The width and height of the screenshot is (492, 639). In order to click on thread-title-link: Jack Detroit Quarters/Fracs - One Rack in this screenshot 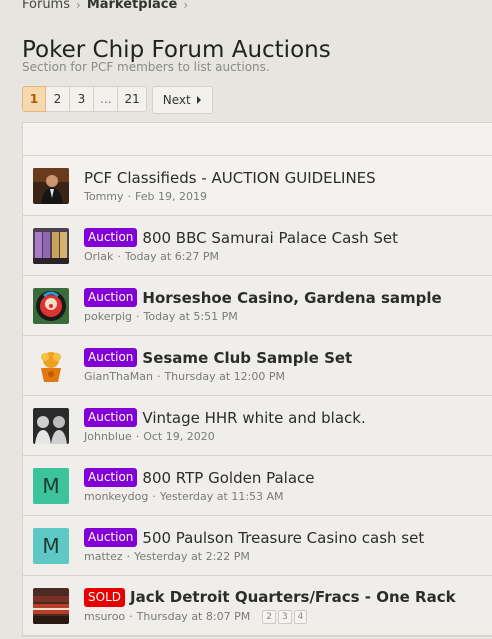, I will do `click(293, 597)`.